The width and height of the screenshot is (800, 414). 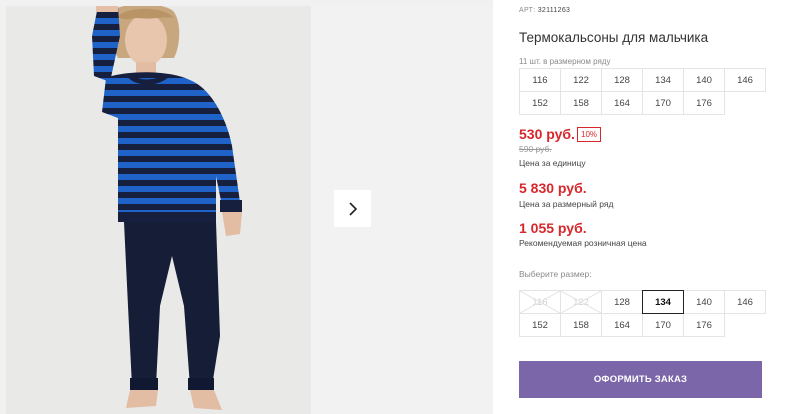 What do you see at coordinates (552, 163) in the screenshot?
I see `unit-price-label: Цена за единицу` at bounding box center [552, 163].